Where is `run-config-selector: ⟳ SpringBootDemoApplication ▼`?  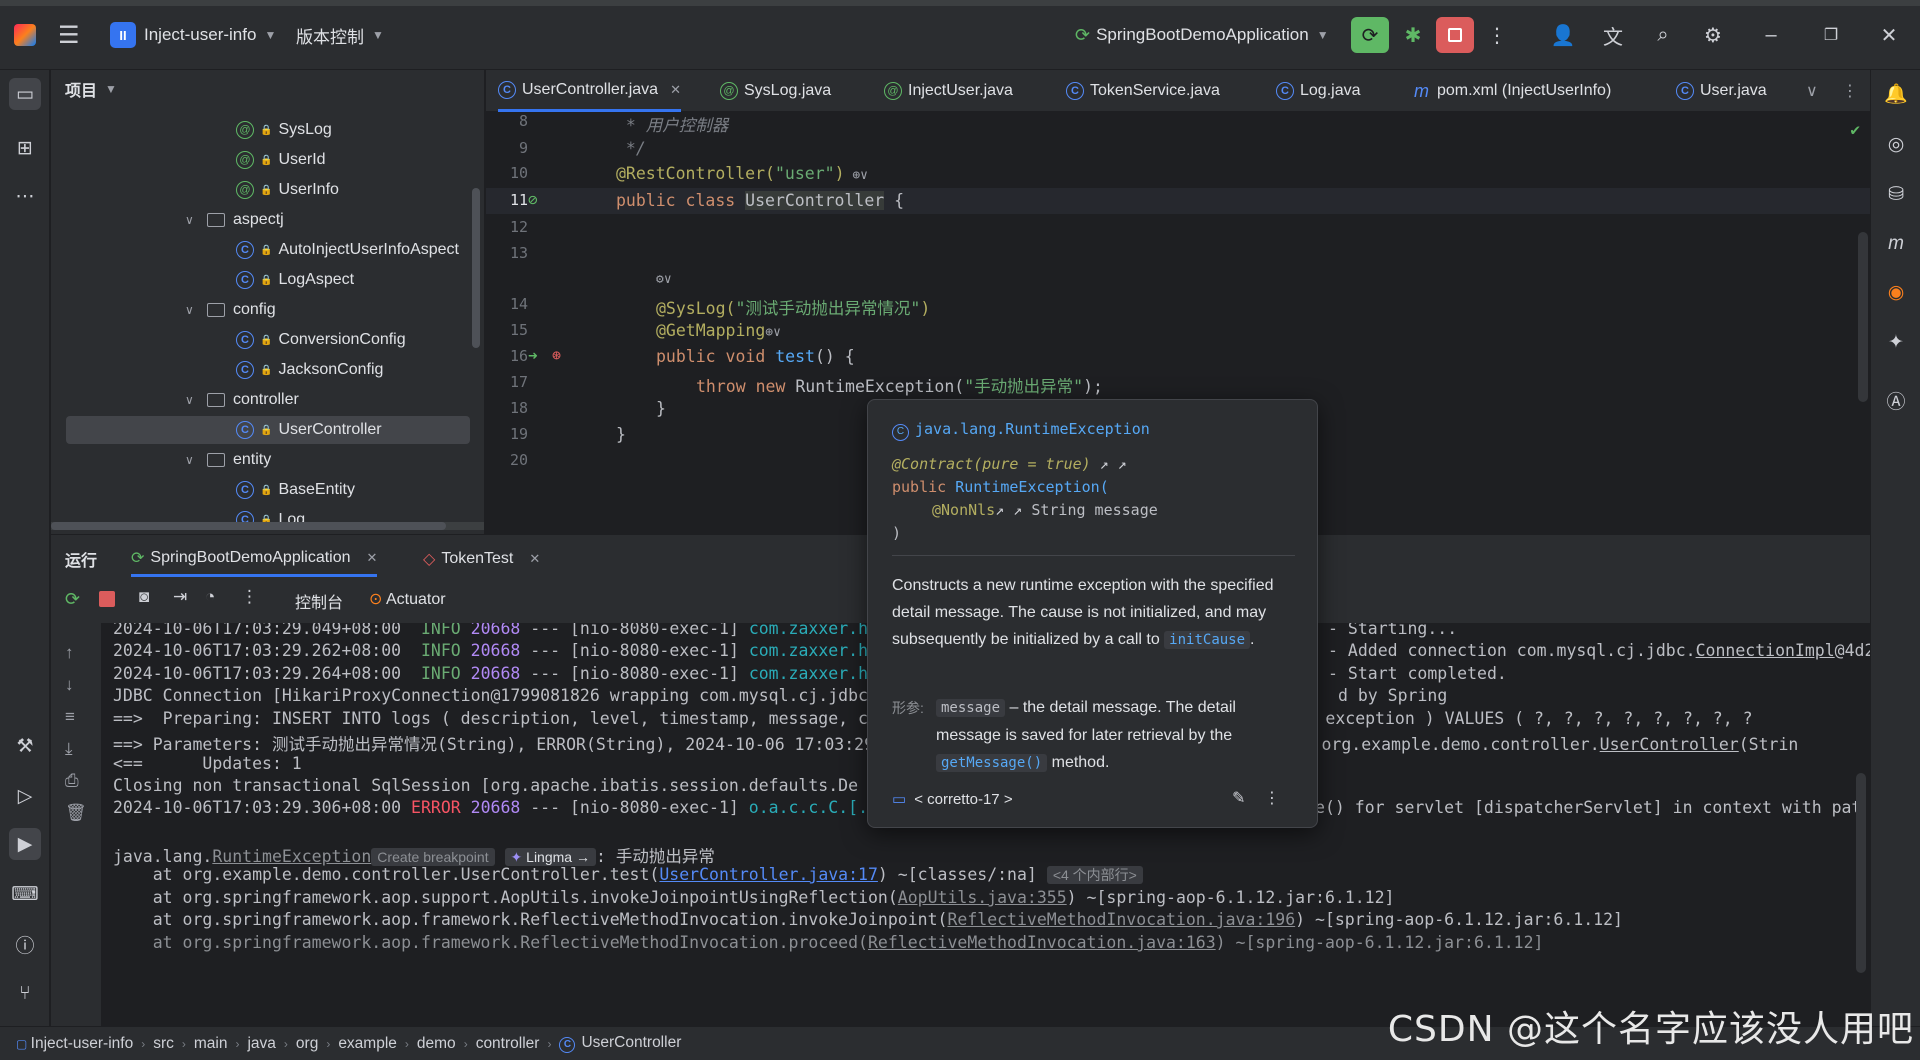
run-config-selector: ⟳ SpringBootDemoApplication ▼ is located at coordinates (1202, 35).